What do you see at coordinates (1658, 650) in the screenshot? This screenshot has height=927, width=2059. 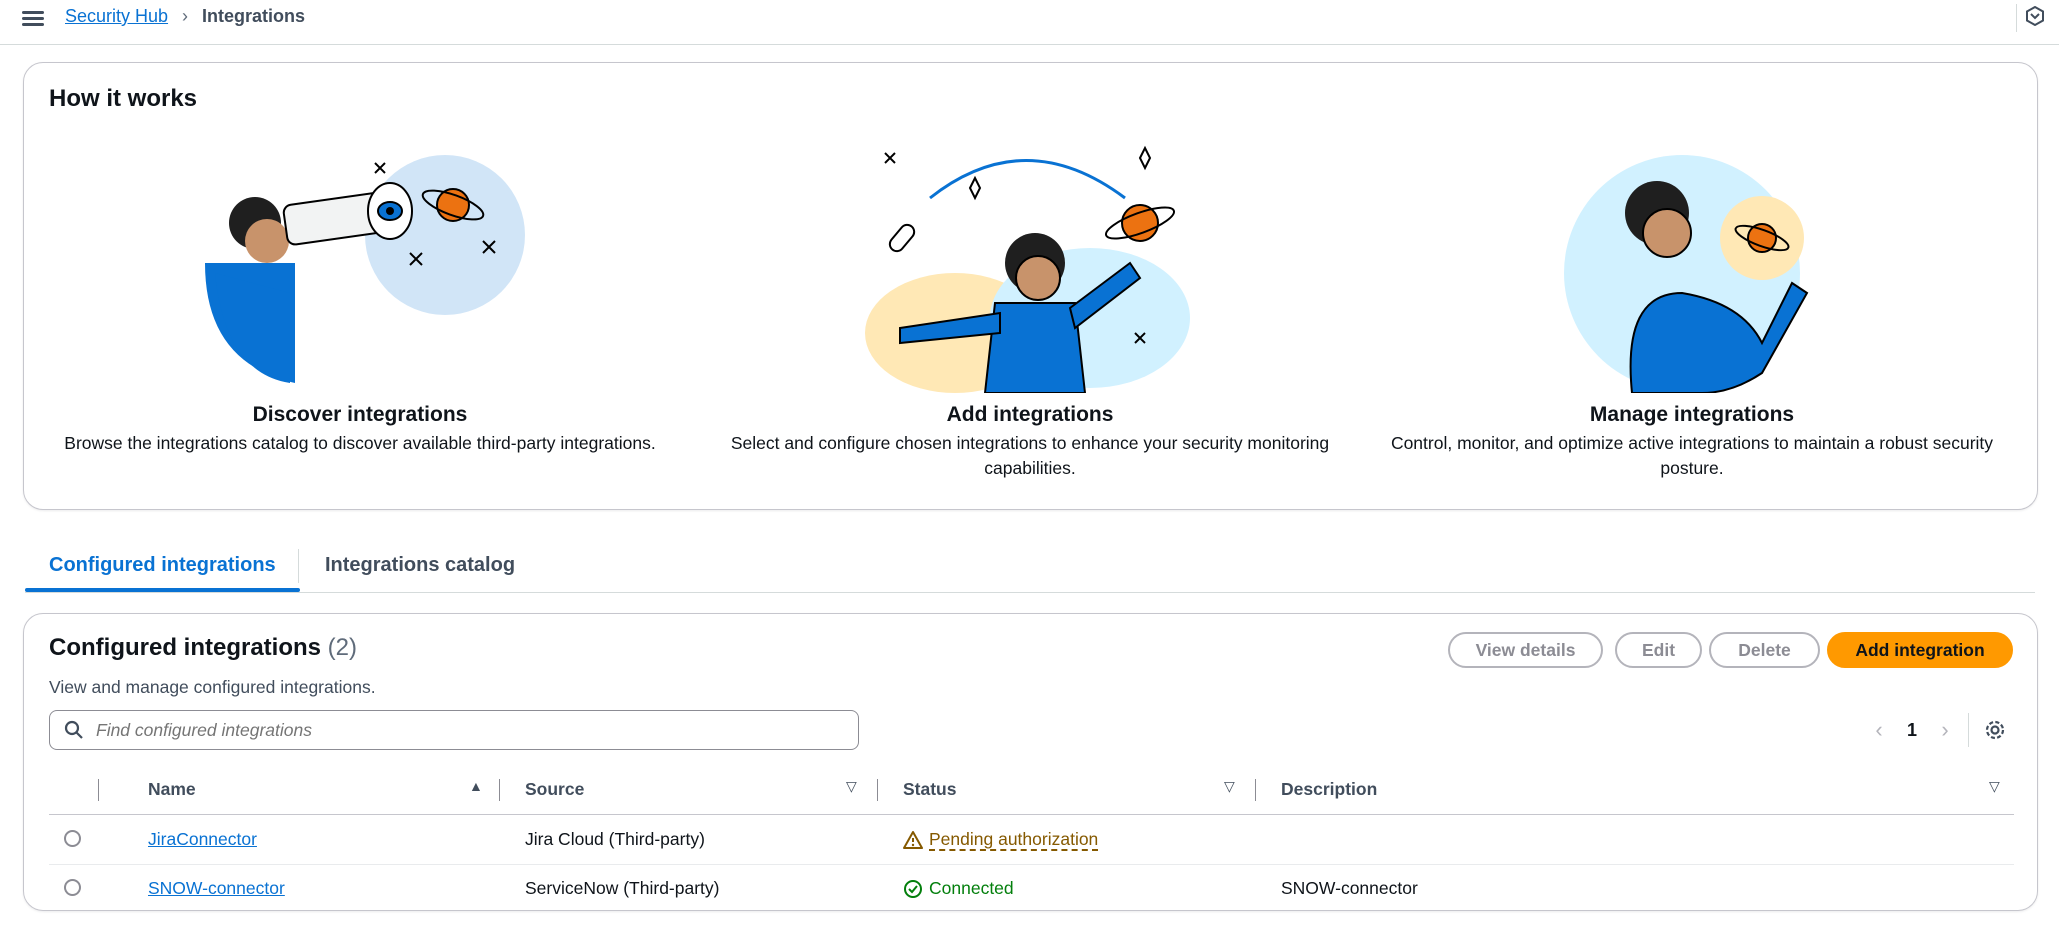 I see `edit-button: Edit` at bounding box center [1658, 650].